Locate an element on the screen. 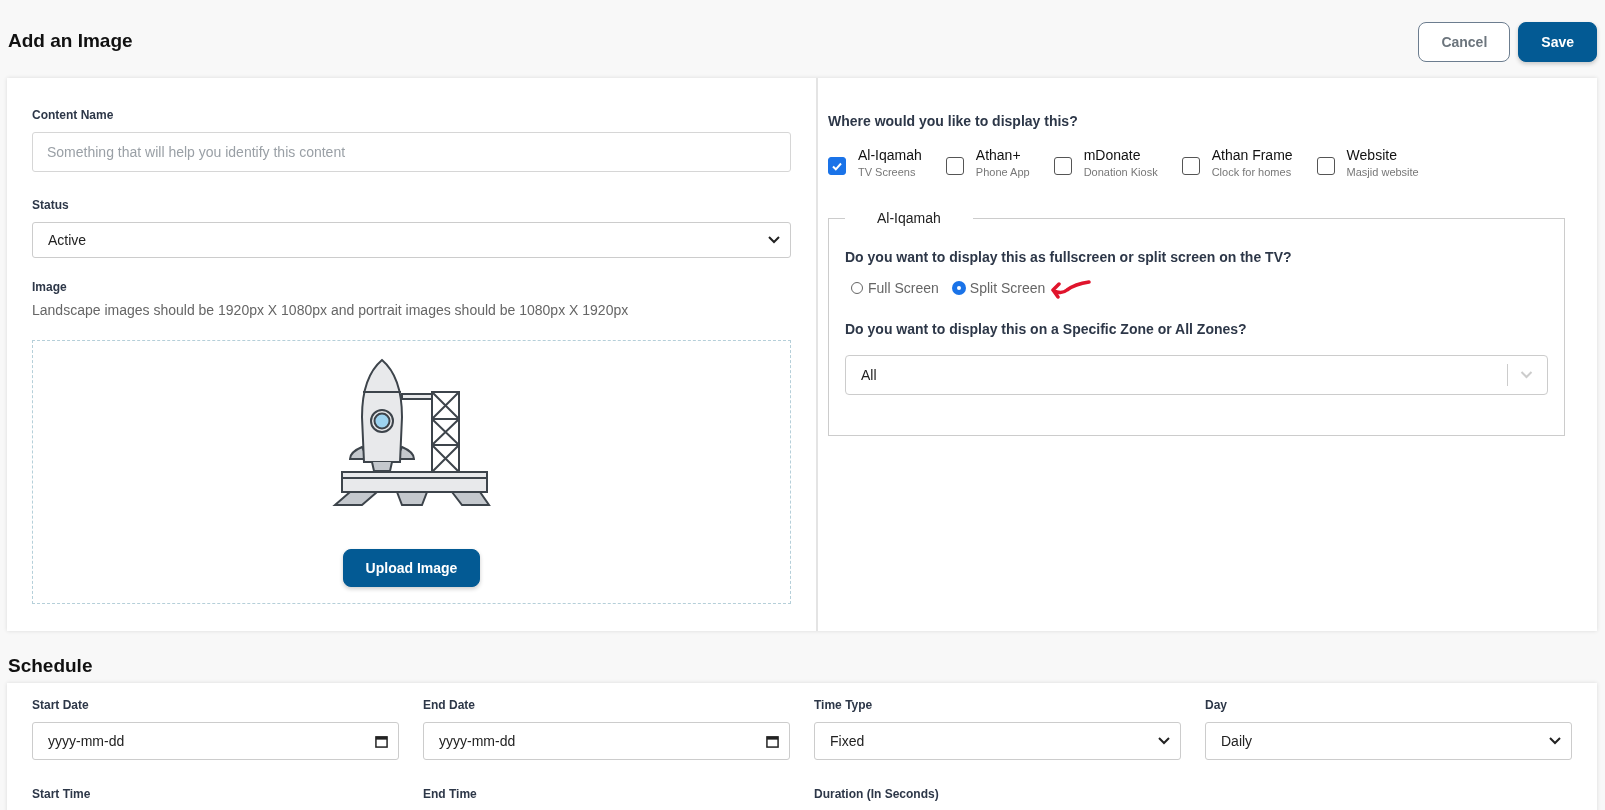 The image size is (1605, 810). field-label: Start Date is located at coordinates (61, 705).